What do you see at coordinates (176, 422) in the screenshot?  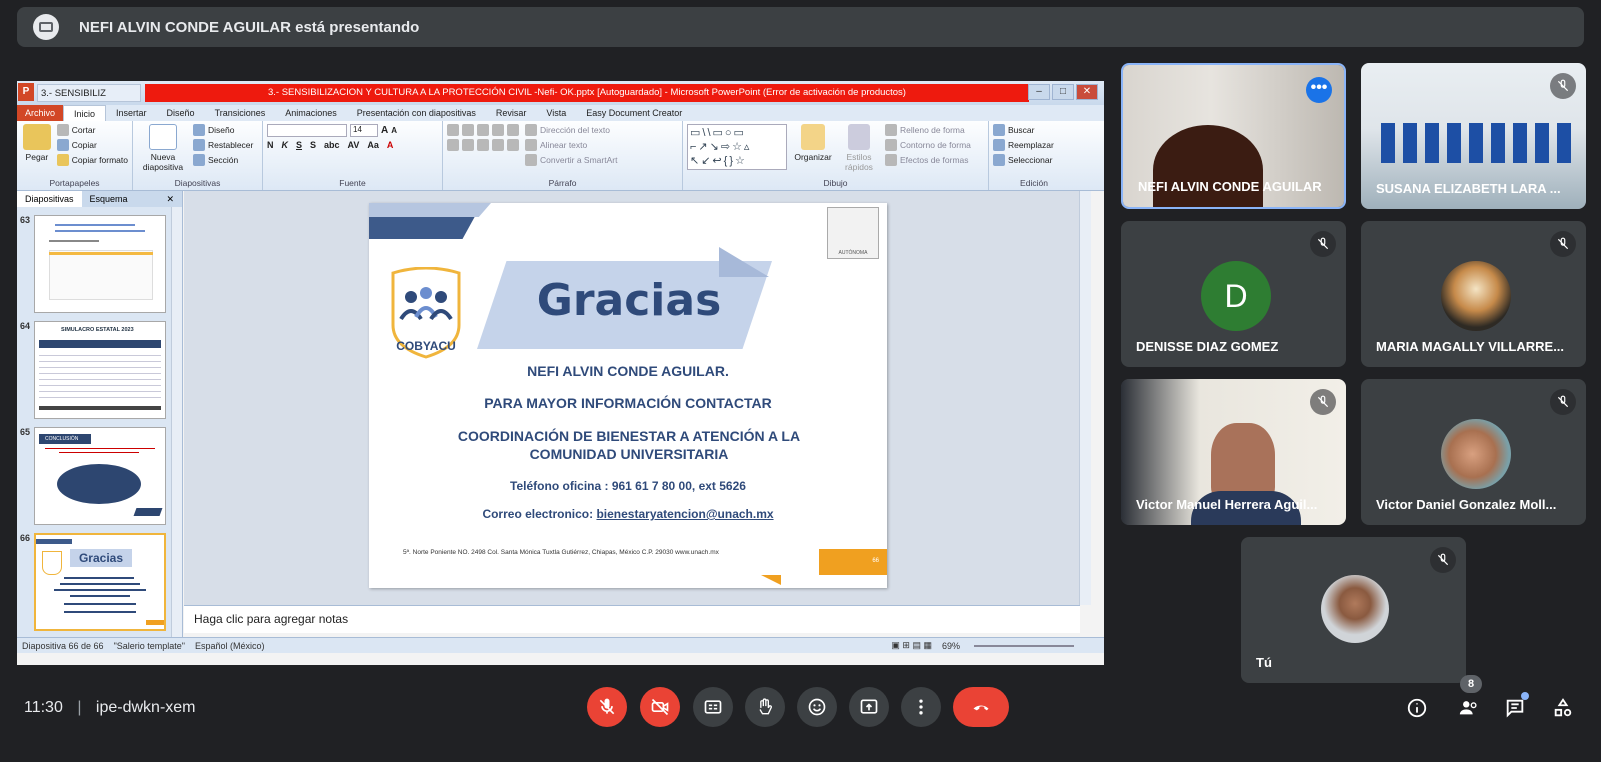 I see `pane-scrollbar` at bounding box center [176, 422].